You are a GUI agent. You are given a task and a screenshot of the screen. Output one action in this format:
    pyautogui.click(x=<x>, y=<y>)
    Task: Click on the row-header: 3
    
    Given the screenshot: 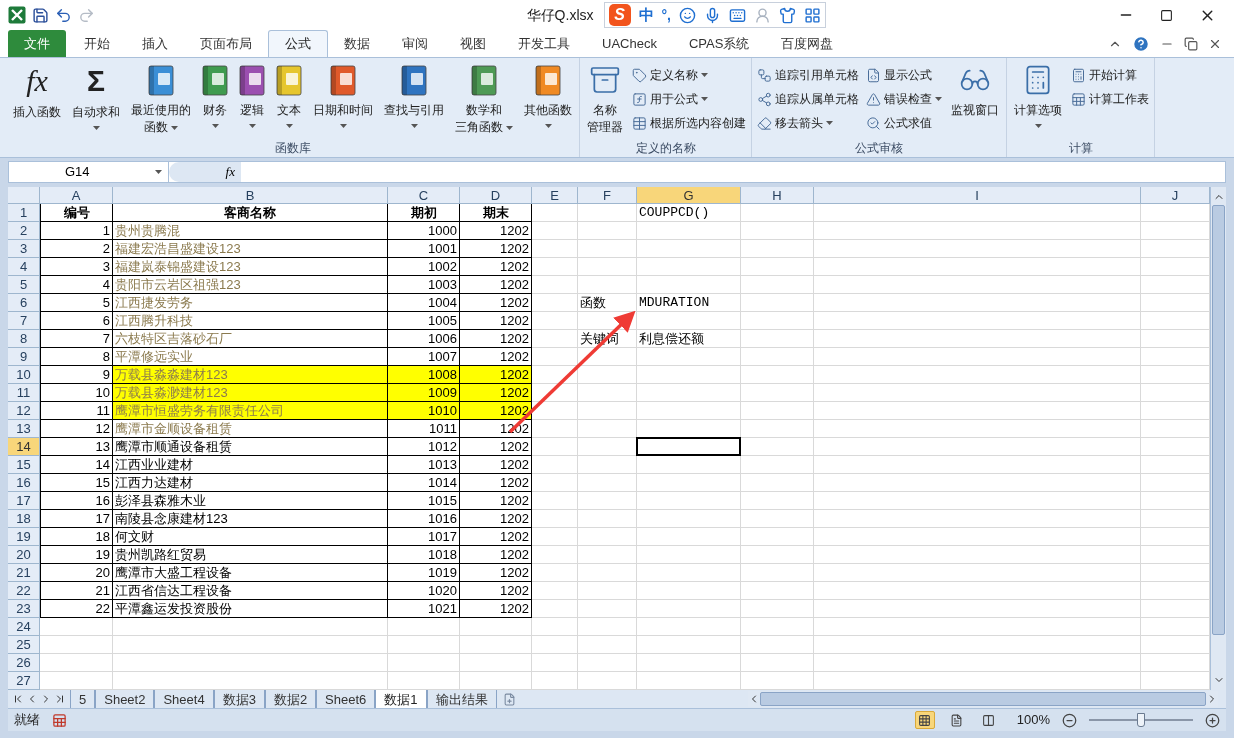 What is the action you would take?
    pyautogui.click(x=24, y=249)
    